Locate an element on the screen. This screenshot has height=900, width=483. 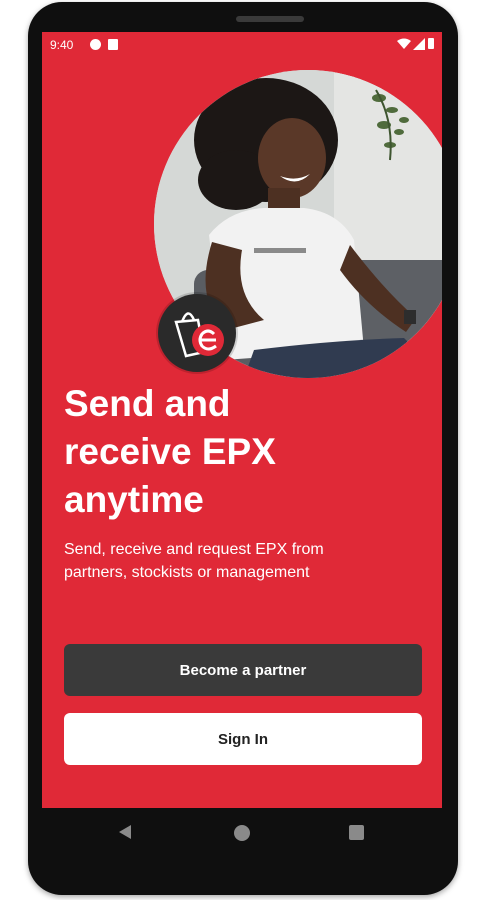
subtitle-line: partners, stockists or management is located at coordinates (187, 572).